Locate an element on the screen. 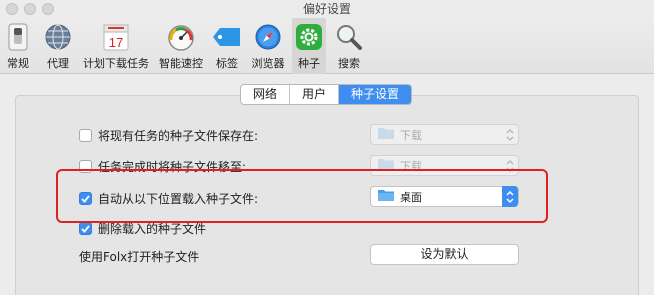 The width and height of the screenshot is (654, 295). toolbar-item-general: 常规 is located at coordinates (18, 46).